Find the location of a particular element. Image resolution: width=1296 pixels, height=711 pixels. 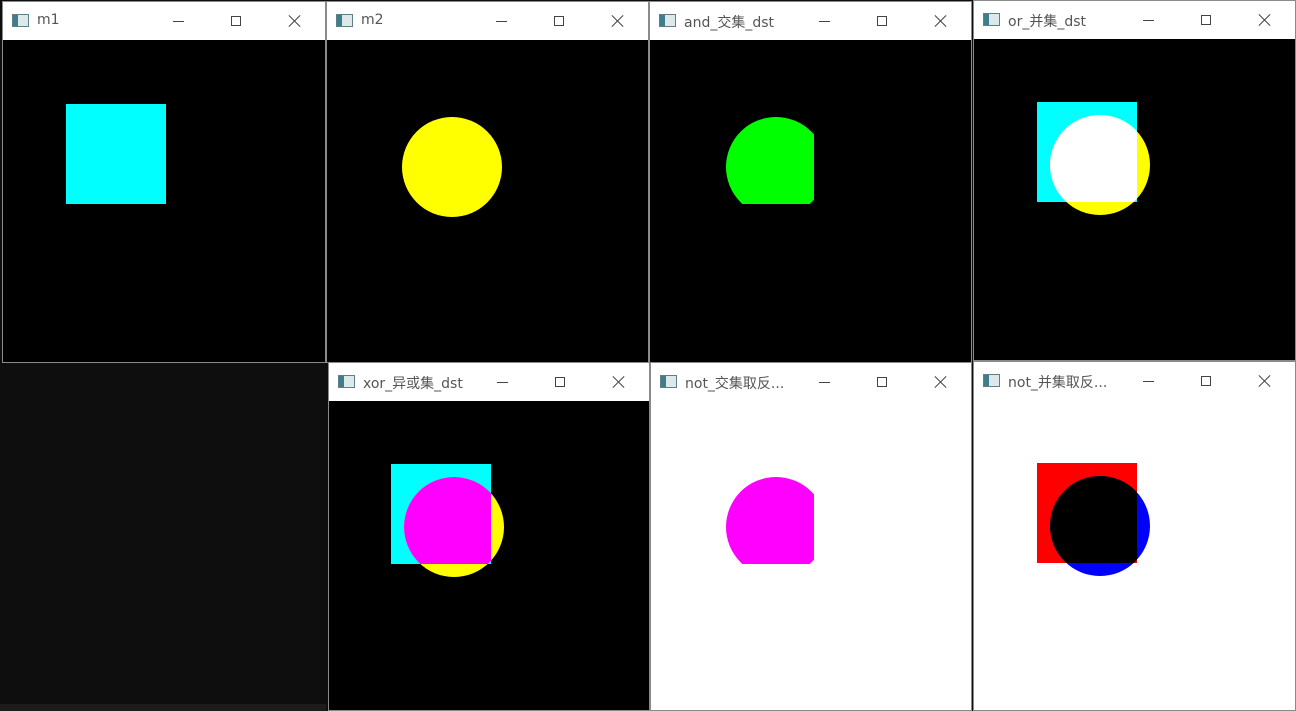

titlebar: xor_异或集_dst is located at coordinates (489, 382).